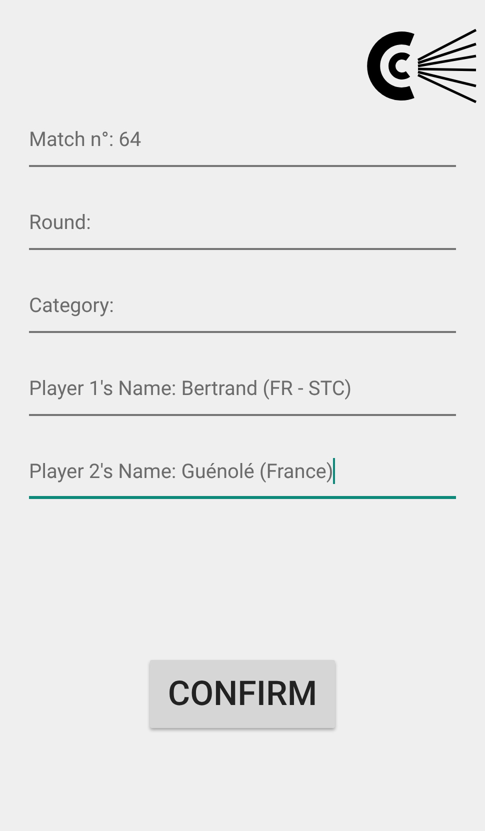 This screenshot has height=831, width=485. What do you see at coordinates (242, 694) in the screenshot?
I see `confirm-button: CONFIRM` at bounding box center [242, 694].